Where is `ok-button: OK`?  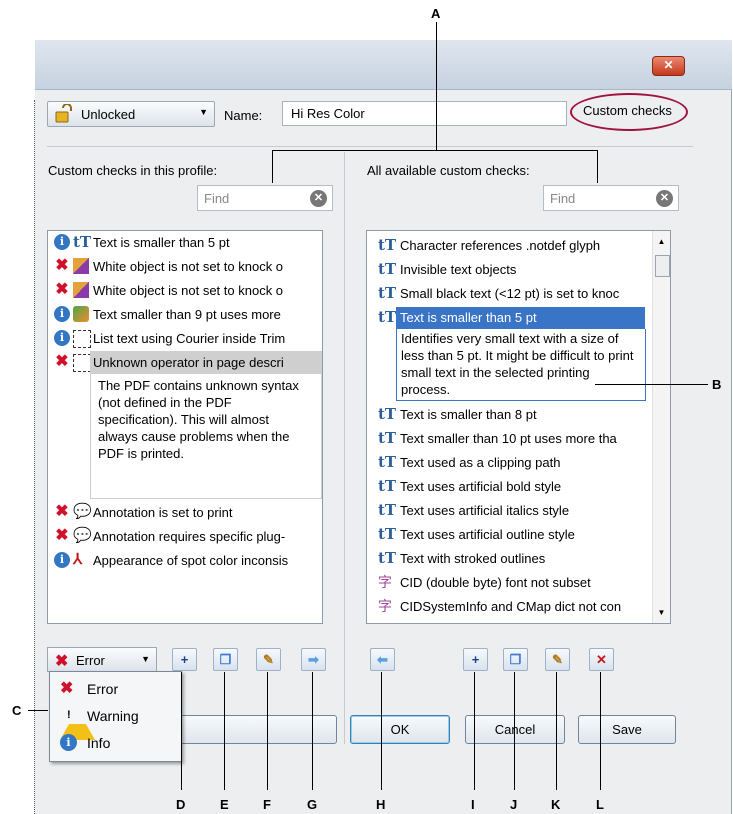 ok-button: OK is located at coordinates (400, 729).